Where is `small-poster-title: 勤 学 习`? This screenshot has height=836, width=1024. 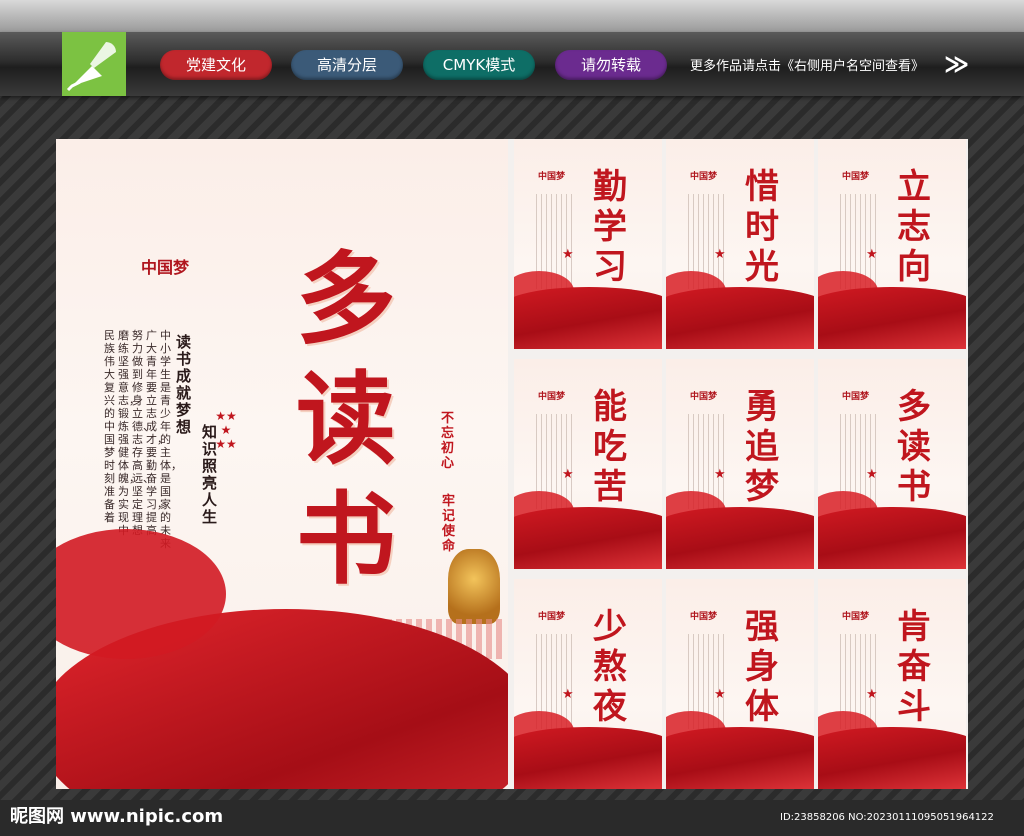 small-poster-title: 勤 学 习 is located at coordinates (610, 227).